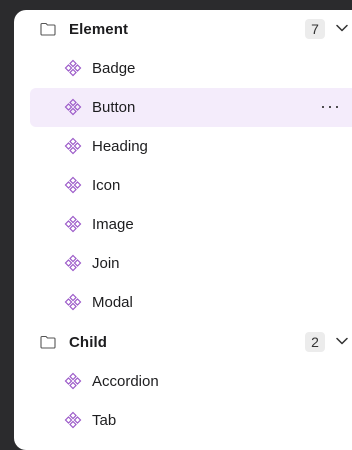  Describe the element at coordinates (191, 263) in the screenshot. I see `tree-item-join: Join` at that location.